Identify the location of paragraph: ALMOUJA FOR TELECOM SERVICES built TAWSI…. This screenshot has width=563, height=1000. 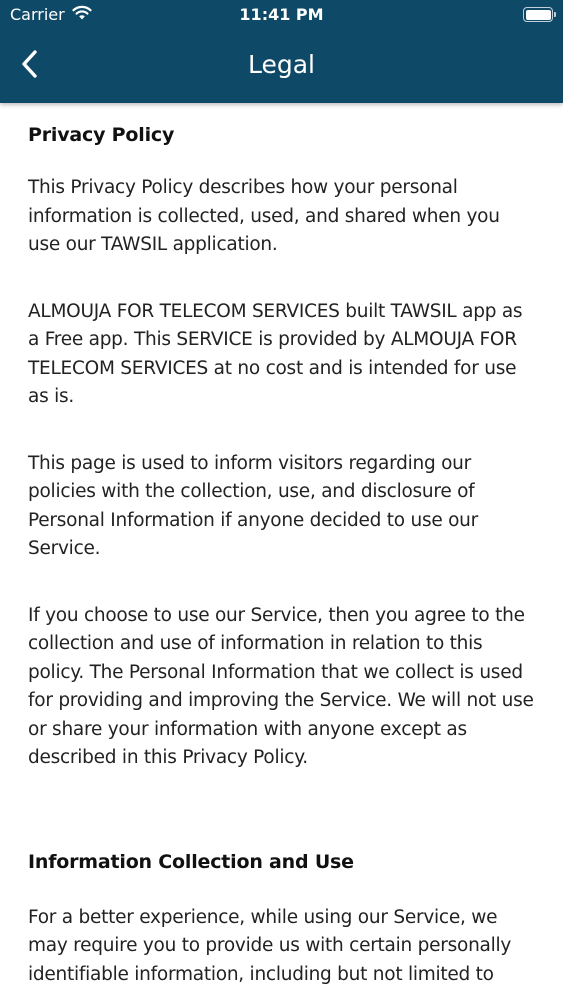
(275, 354).